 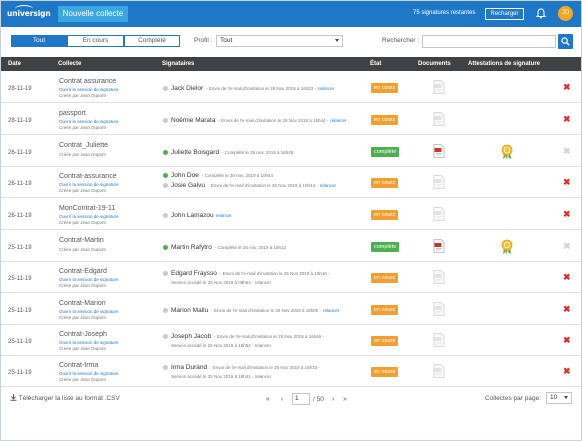 What do you see at coordinates (152, 41) in the screenshot?
I see `tab-complete: Complété` at bounding box center [152, 41].